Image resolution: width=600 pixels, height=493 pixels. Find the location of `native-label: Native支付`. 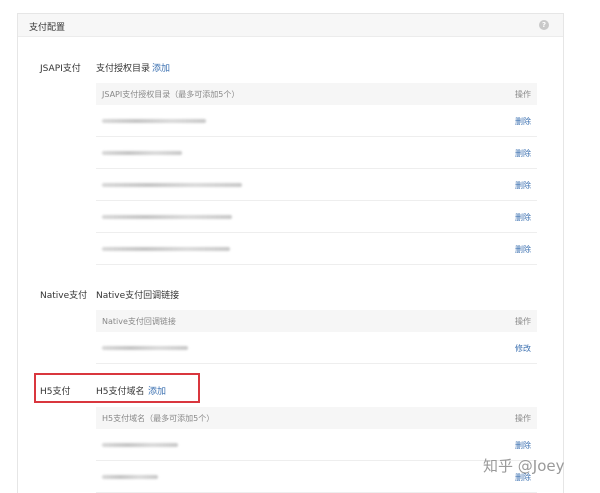

native-label: Native支付 is located at coordinates (64, 296).